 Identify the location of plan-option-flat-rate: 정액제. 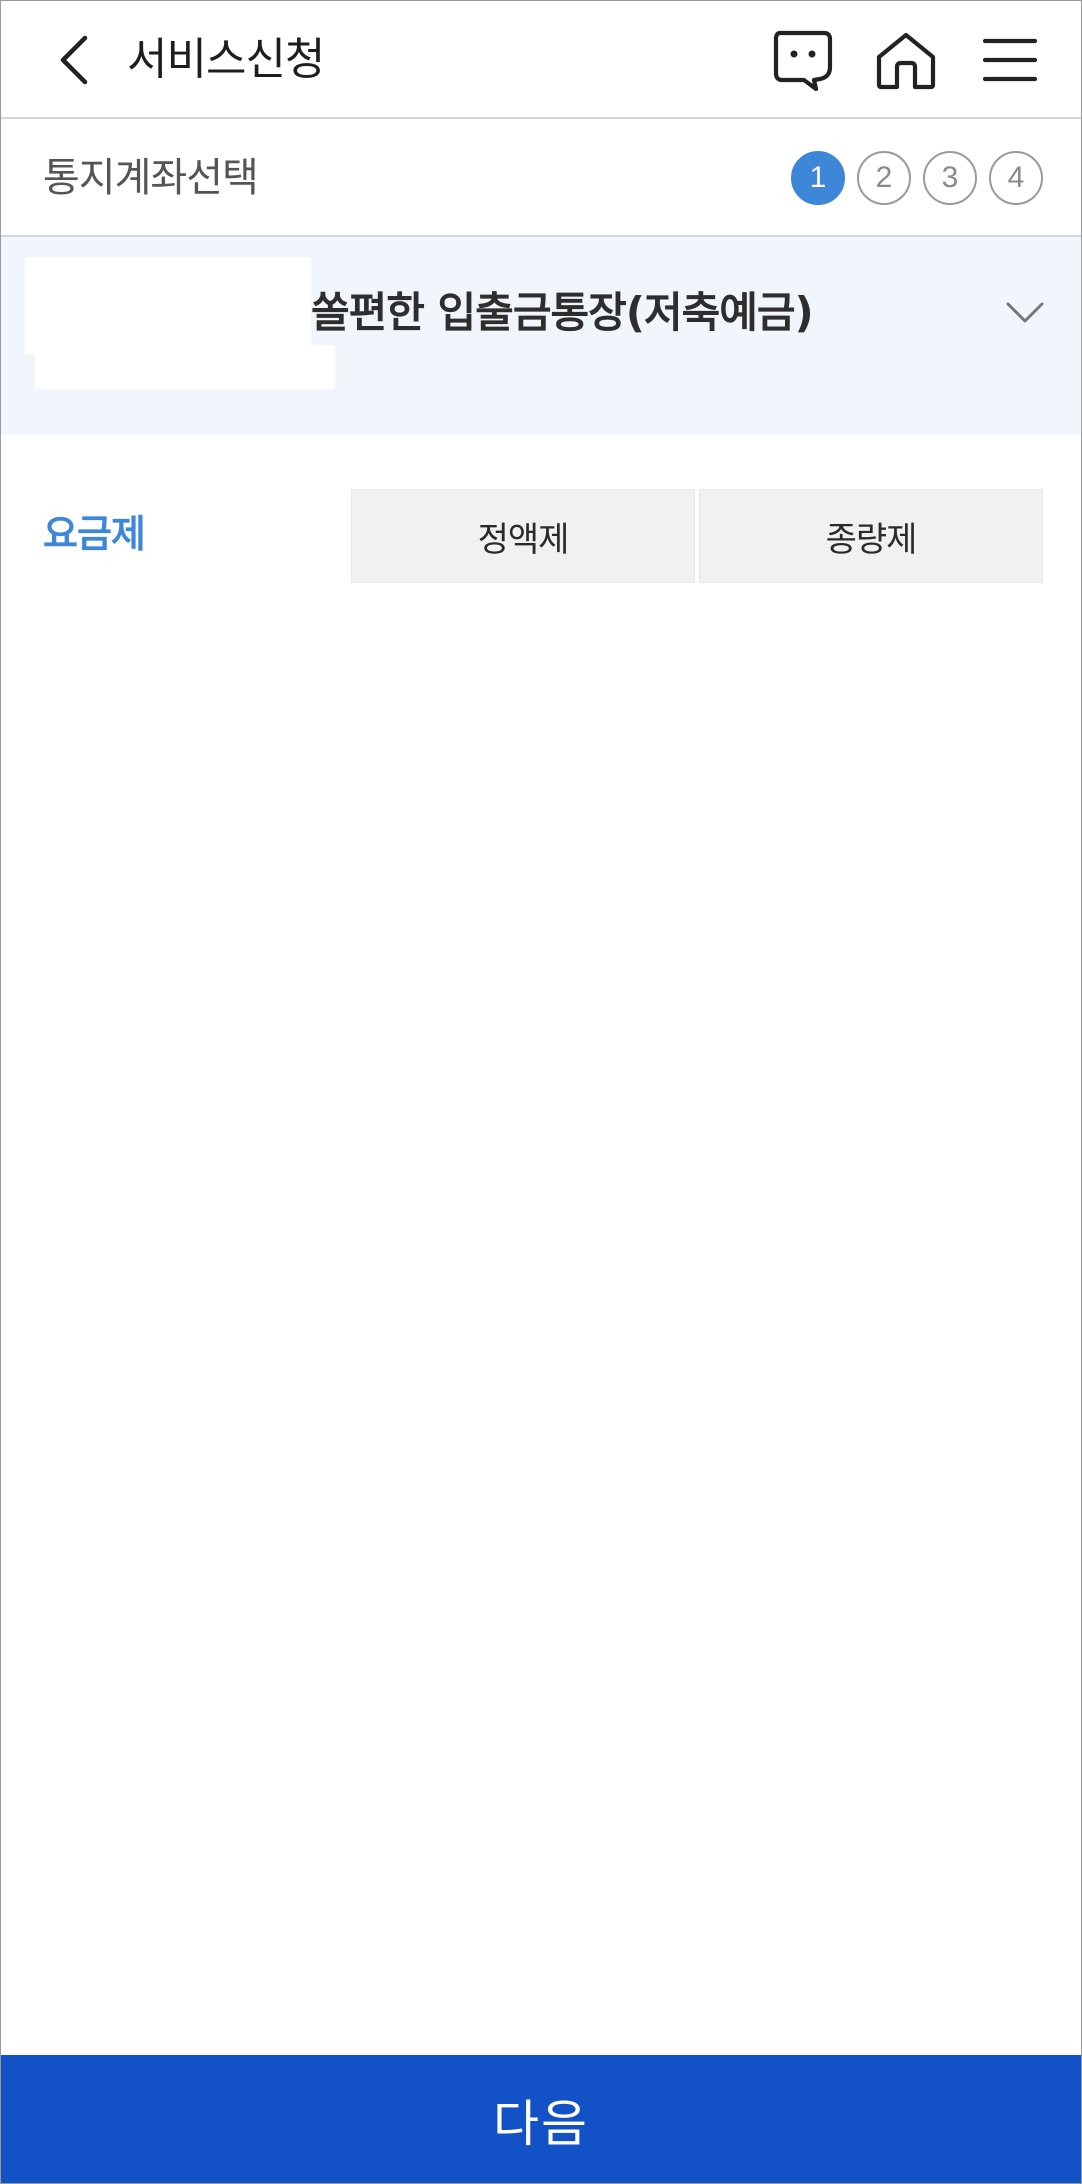
(523, 536).